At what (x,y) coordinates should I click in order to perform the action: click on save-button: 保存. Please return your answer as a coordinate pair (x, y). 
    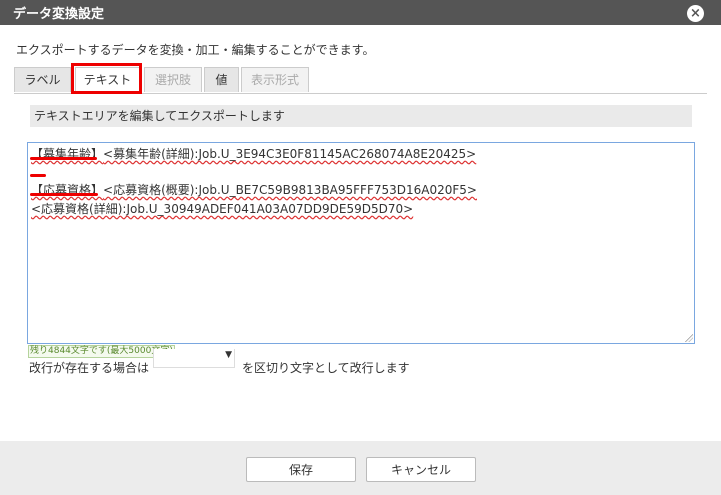
    Looking at the image, I should click on (301, 469).